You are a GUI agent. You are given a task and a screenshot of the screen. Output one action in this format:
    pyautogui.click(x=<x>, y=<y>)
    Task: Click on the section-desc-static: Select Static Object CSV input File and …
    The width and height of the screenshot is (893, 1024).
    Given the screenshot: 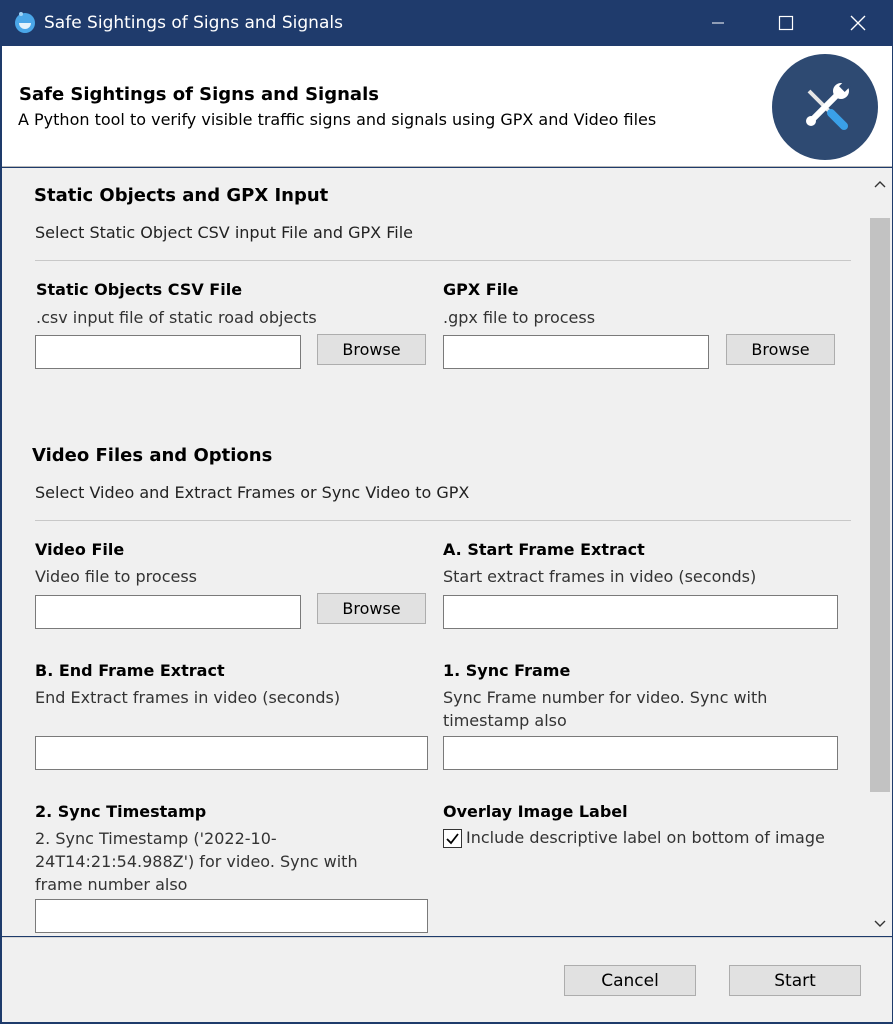 What is the action you would take?
    pyautogui.click(x=224, y=232)
    